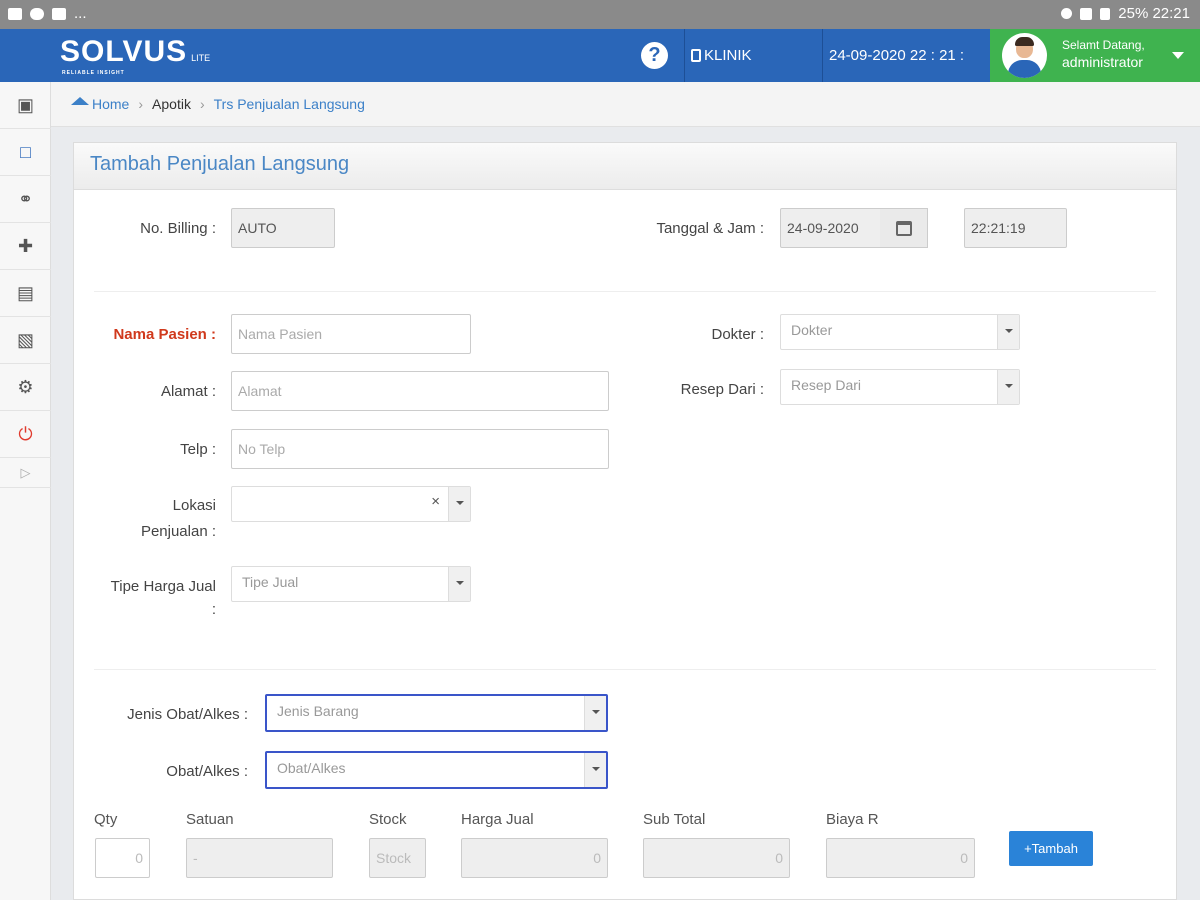  Describe the element at coordinates (753, 73) in the screenshot. I see `clinic-selector: KLINIK DEFAULT` at that location.